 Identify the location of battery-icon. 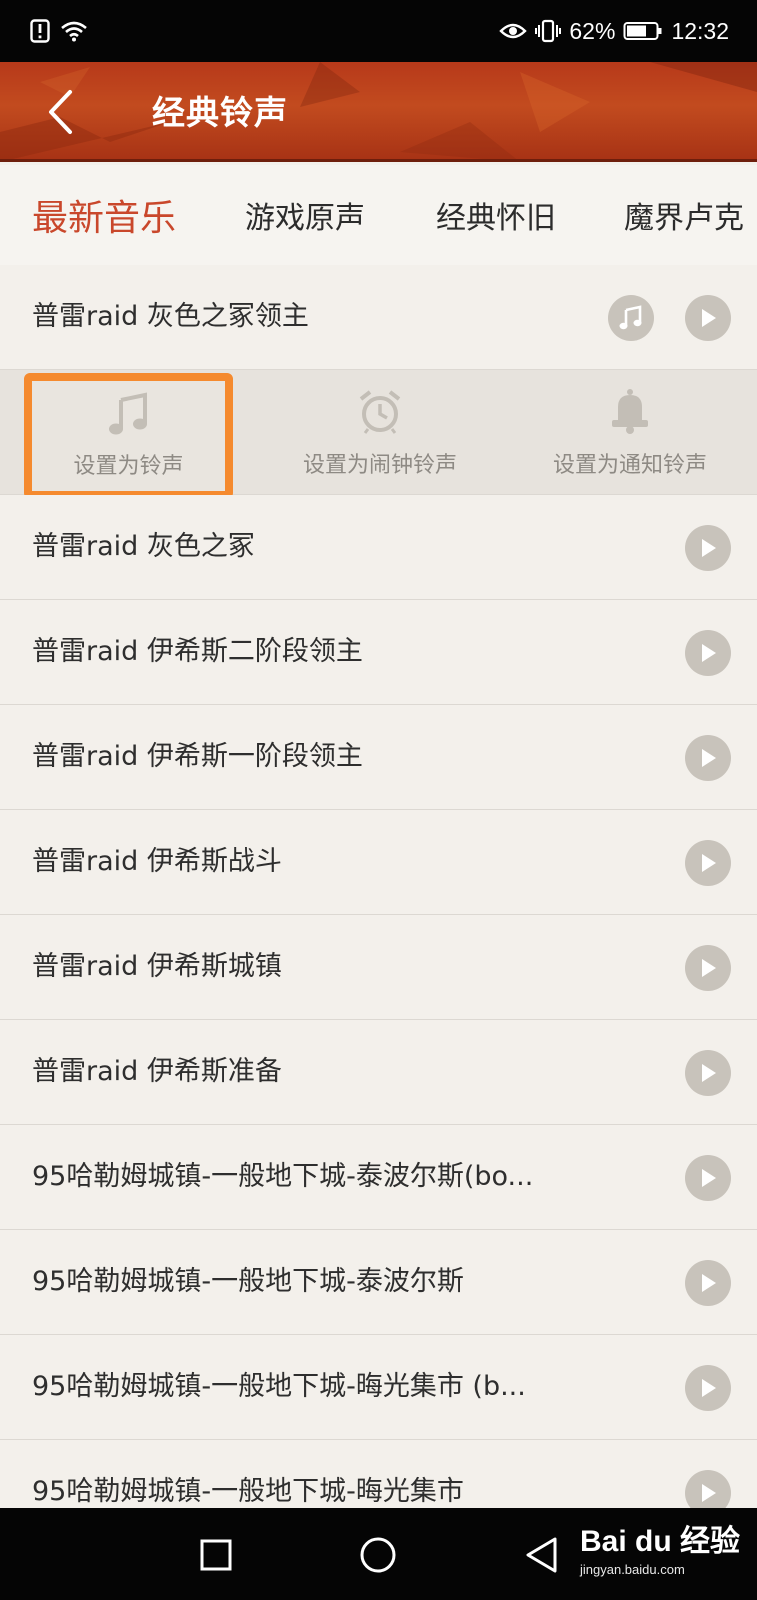
(643, 31).